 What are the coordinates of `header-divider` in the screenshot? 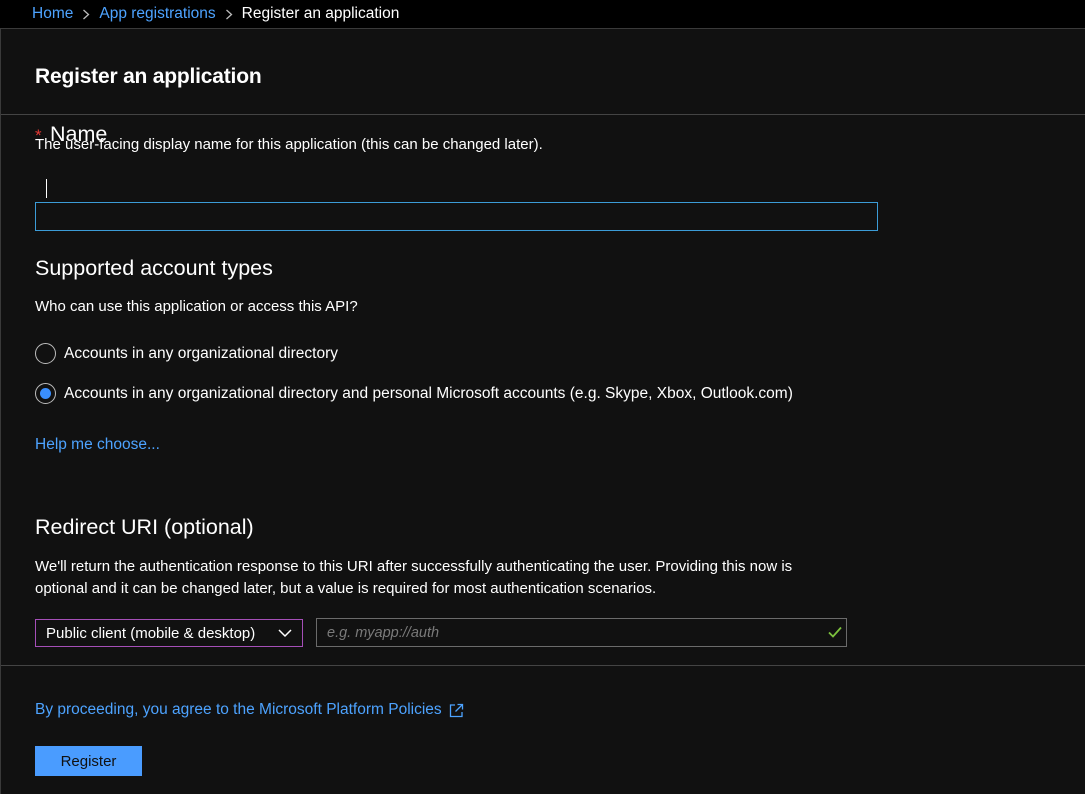 It's located at (543, 114).